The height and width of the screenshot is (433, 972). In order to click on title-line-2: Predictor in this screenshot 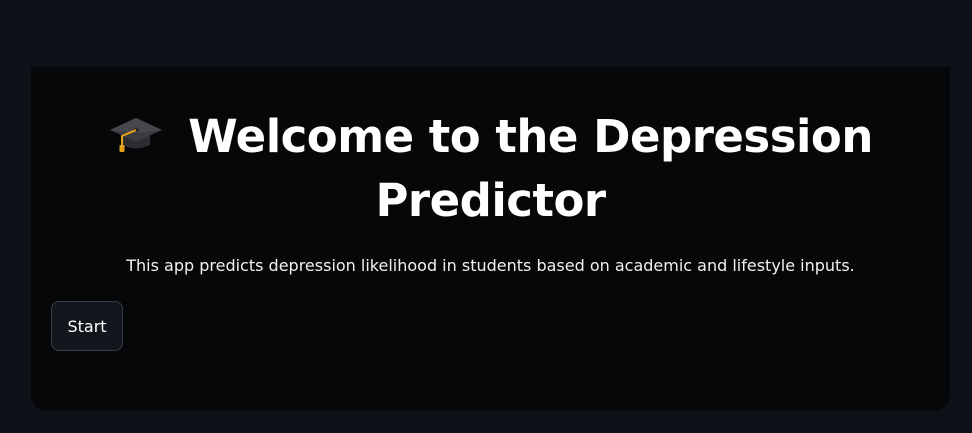, I will do `click(490, 200)`.